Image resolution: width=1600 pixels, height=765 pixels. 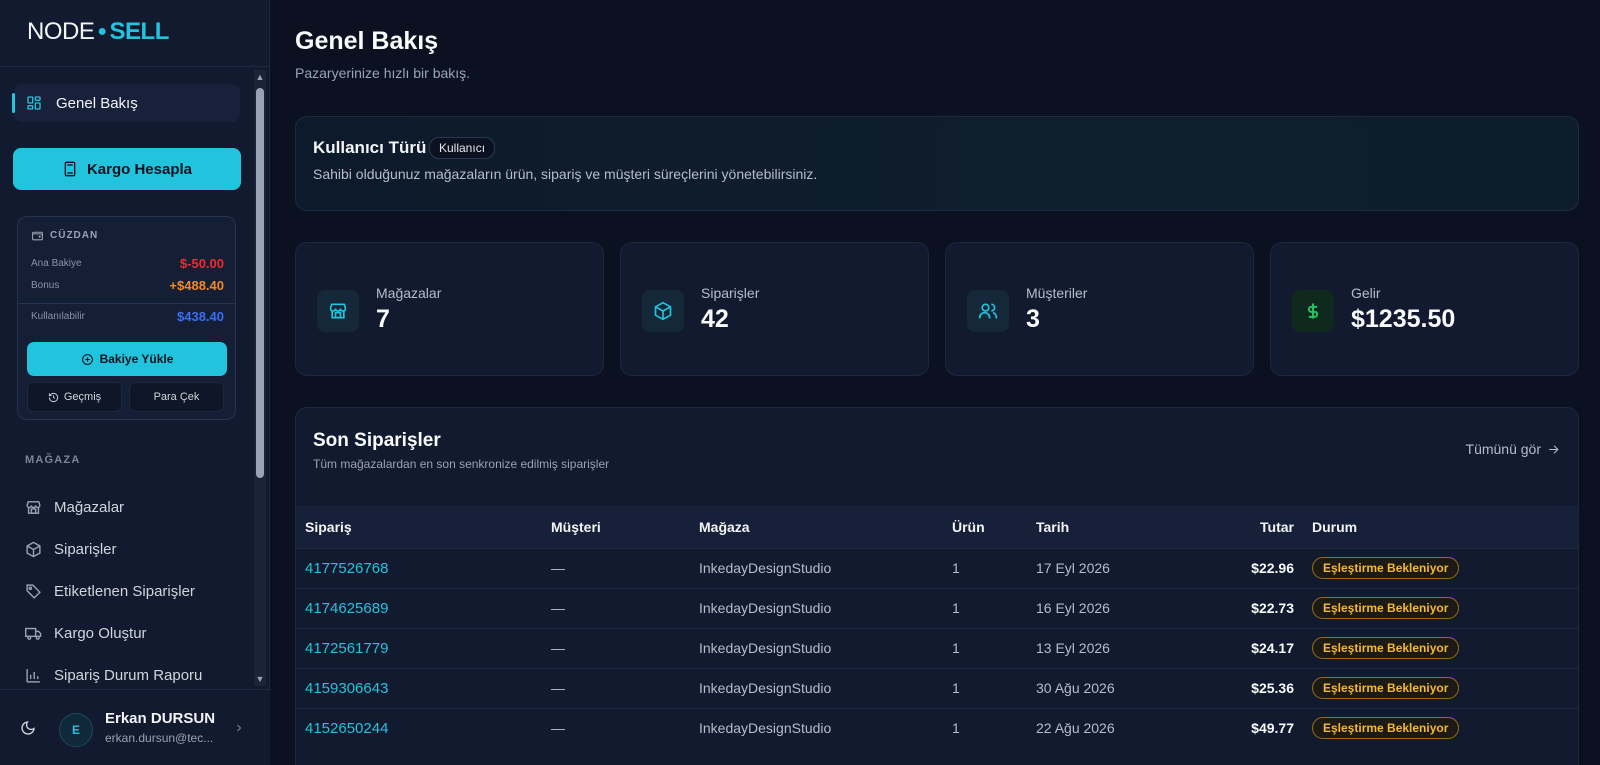 I want to click on order-id-link: 4152650244, so click(x=419, y=727).